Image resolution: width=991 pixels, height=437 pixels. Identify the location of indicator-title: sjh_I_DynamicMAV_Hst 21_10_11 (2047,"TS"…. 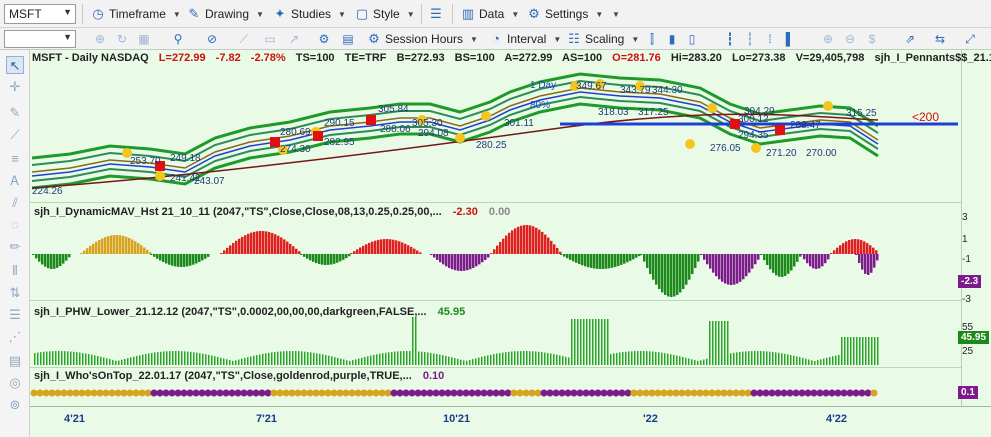
(272, 212).